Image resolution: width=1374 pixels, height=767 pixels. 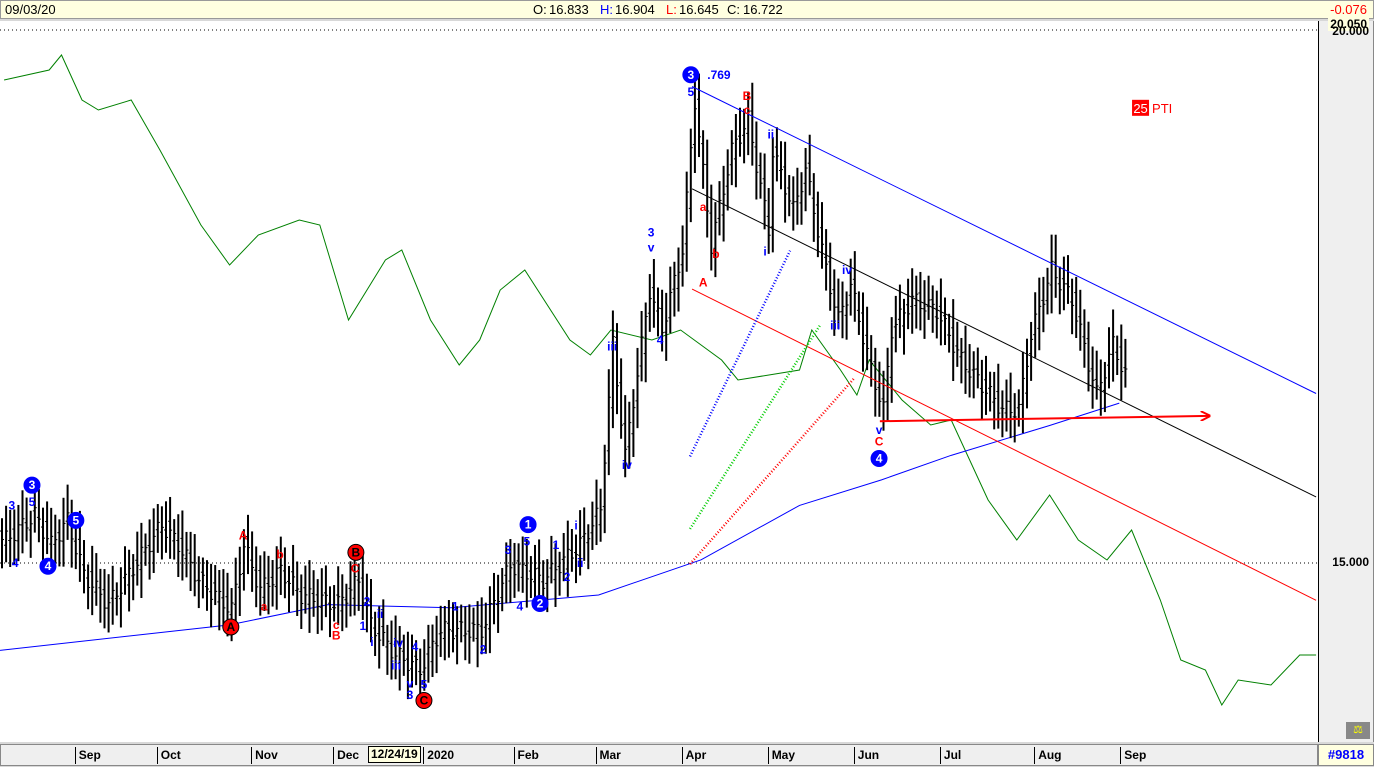 I want to click on change-value: -0.076, so click(x=1348, y=9).